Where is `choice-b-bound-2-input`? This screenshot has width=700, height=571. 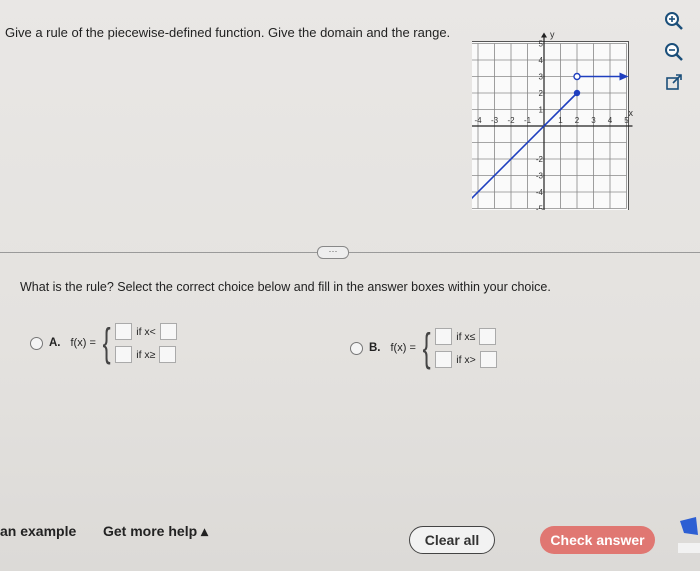 choice-b-bound-2-input is located at coordinates (488, 359).